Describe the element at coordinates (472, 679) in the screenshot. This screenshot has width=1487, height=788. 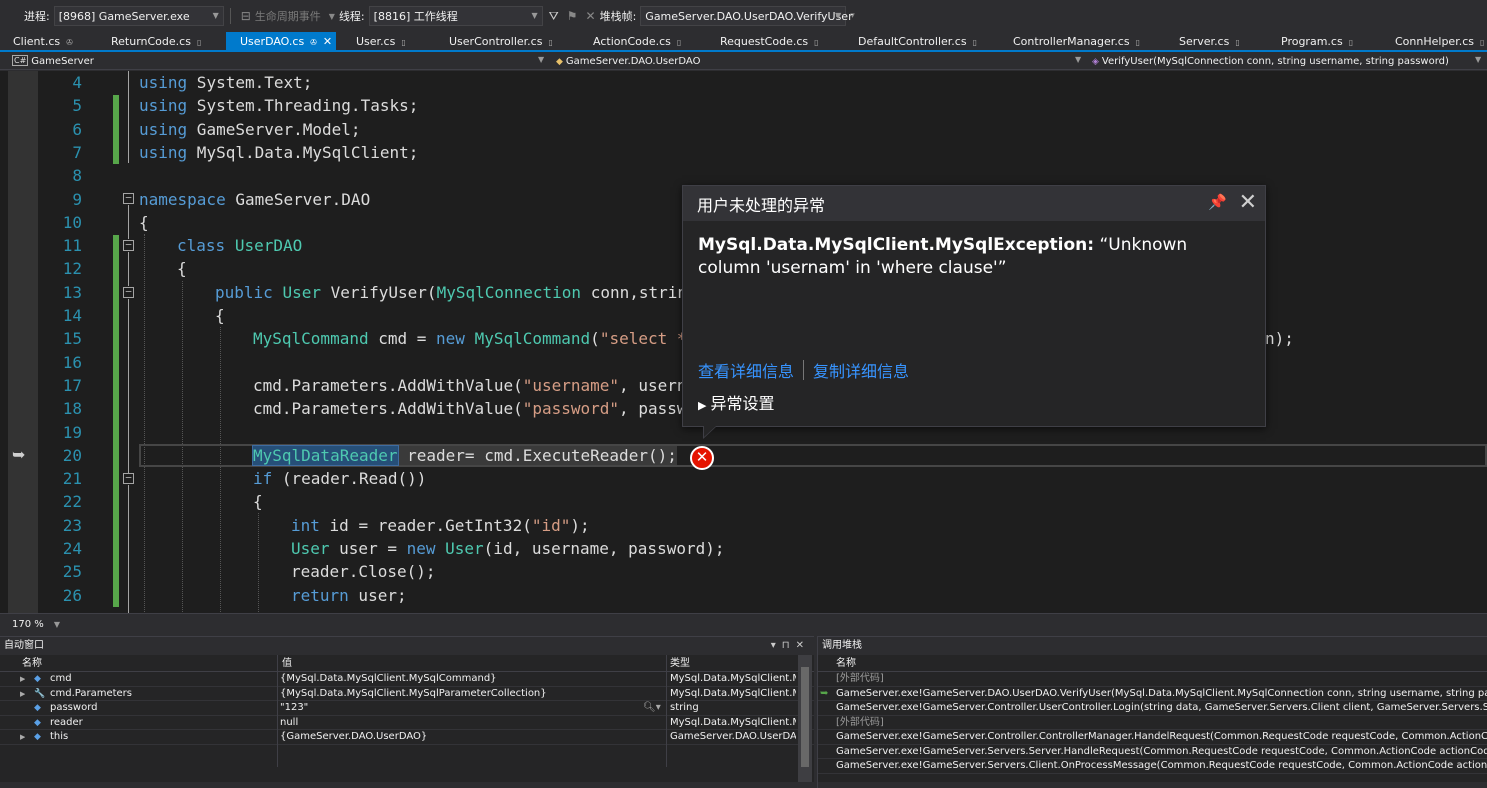
I see `variable-value: {MySql.Data.MySqlClient.MySqlCommand}` at that location.